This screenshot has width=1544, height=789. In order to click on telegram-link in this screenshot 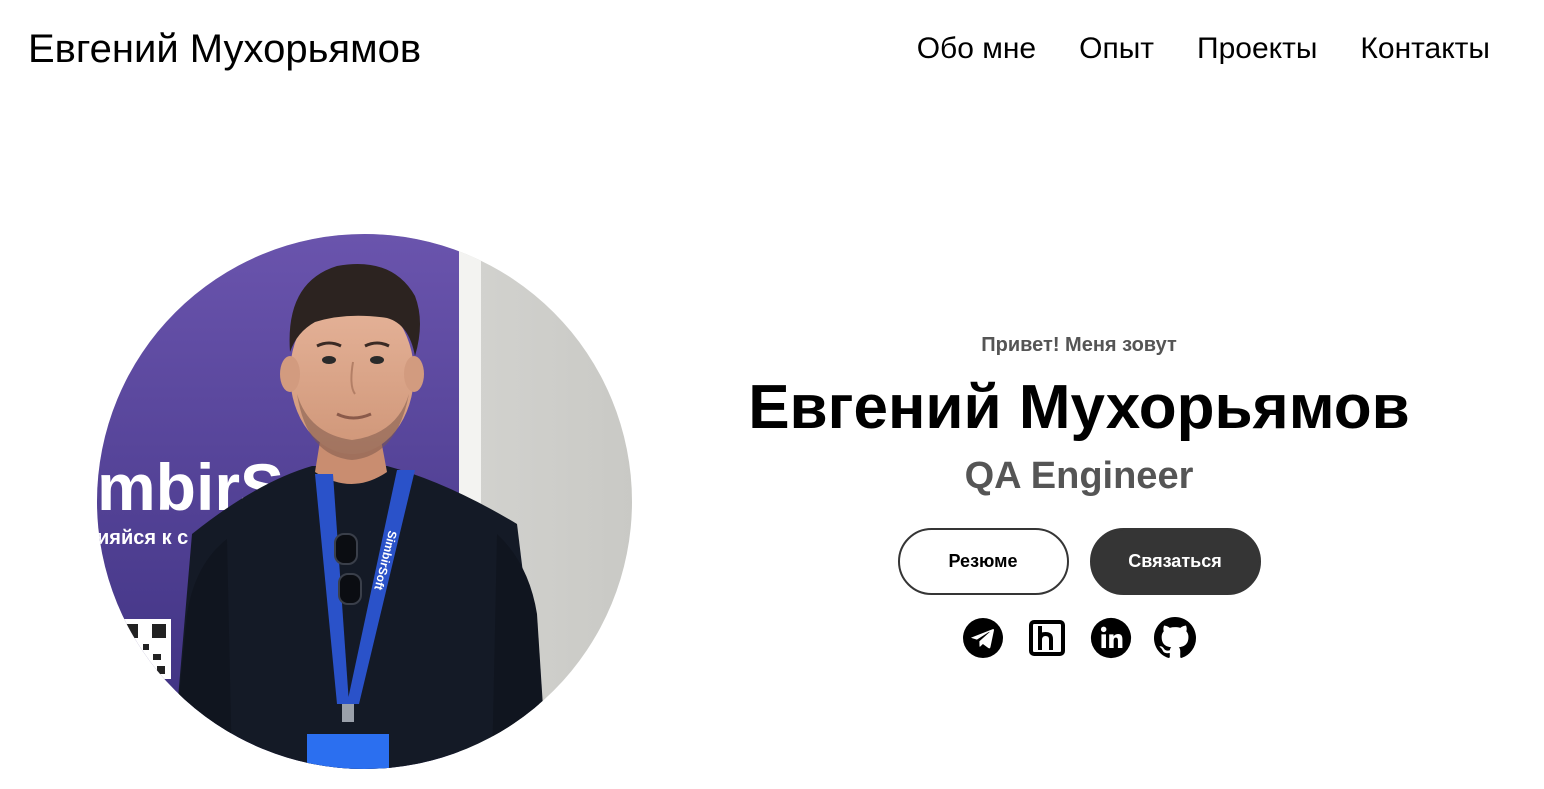, I will do `click(983, 638)`.